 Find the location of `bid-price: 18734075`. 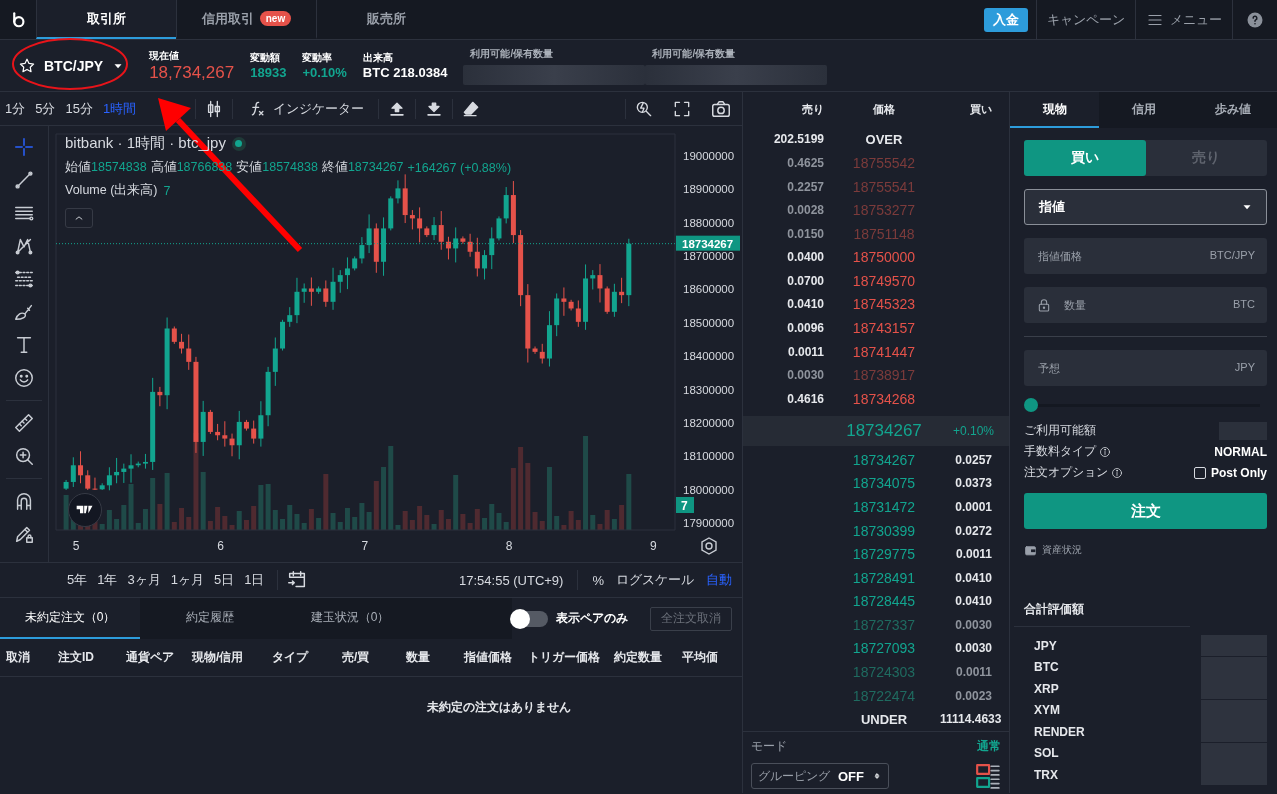

bid-price: 18734075 is located at coordinates (884, 483).